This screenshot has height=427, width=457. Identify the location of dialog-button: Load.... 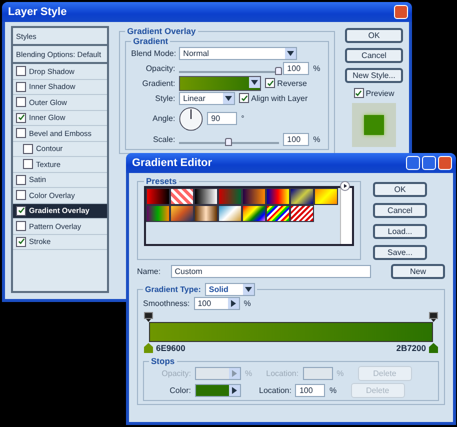
(400, 231).